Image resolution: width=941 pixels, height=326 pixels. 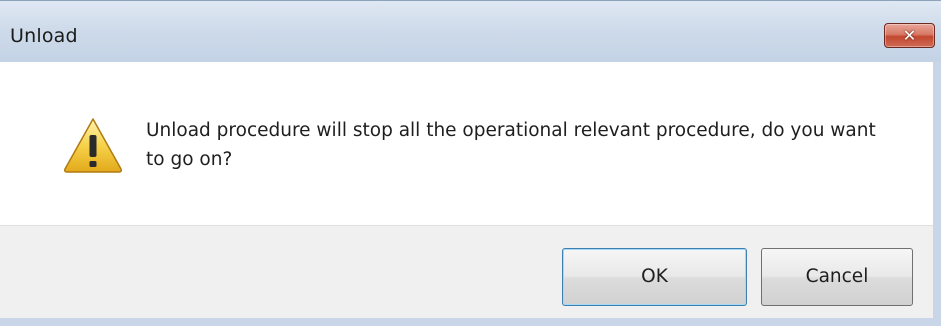 What do you see at coordinates (837, 277) in the screenshot?
I see `cancel-button: Cancel` at bounding box center [837, 277].